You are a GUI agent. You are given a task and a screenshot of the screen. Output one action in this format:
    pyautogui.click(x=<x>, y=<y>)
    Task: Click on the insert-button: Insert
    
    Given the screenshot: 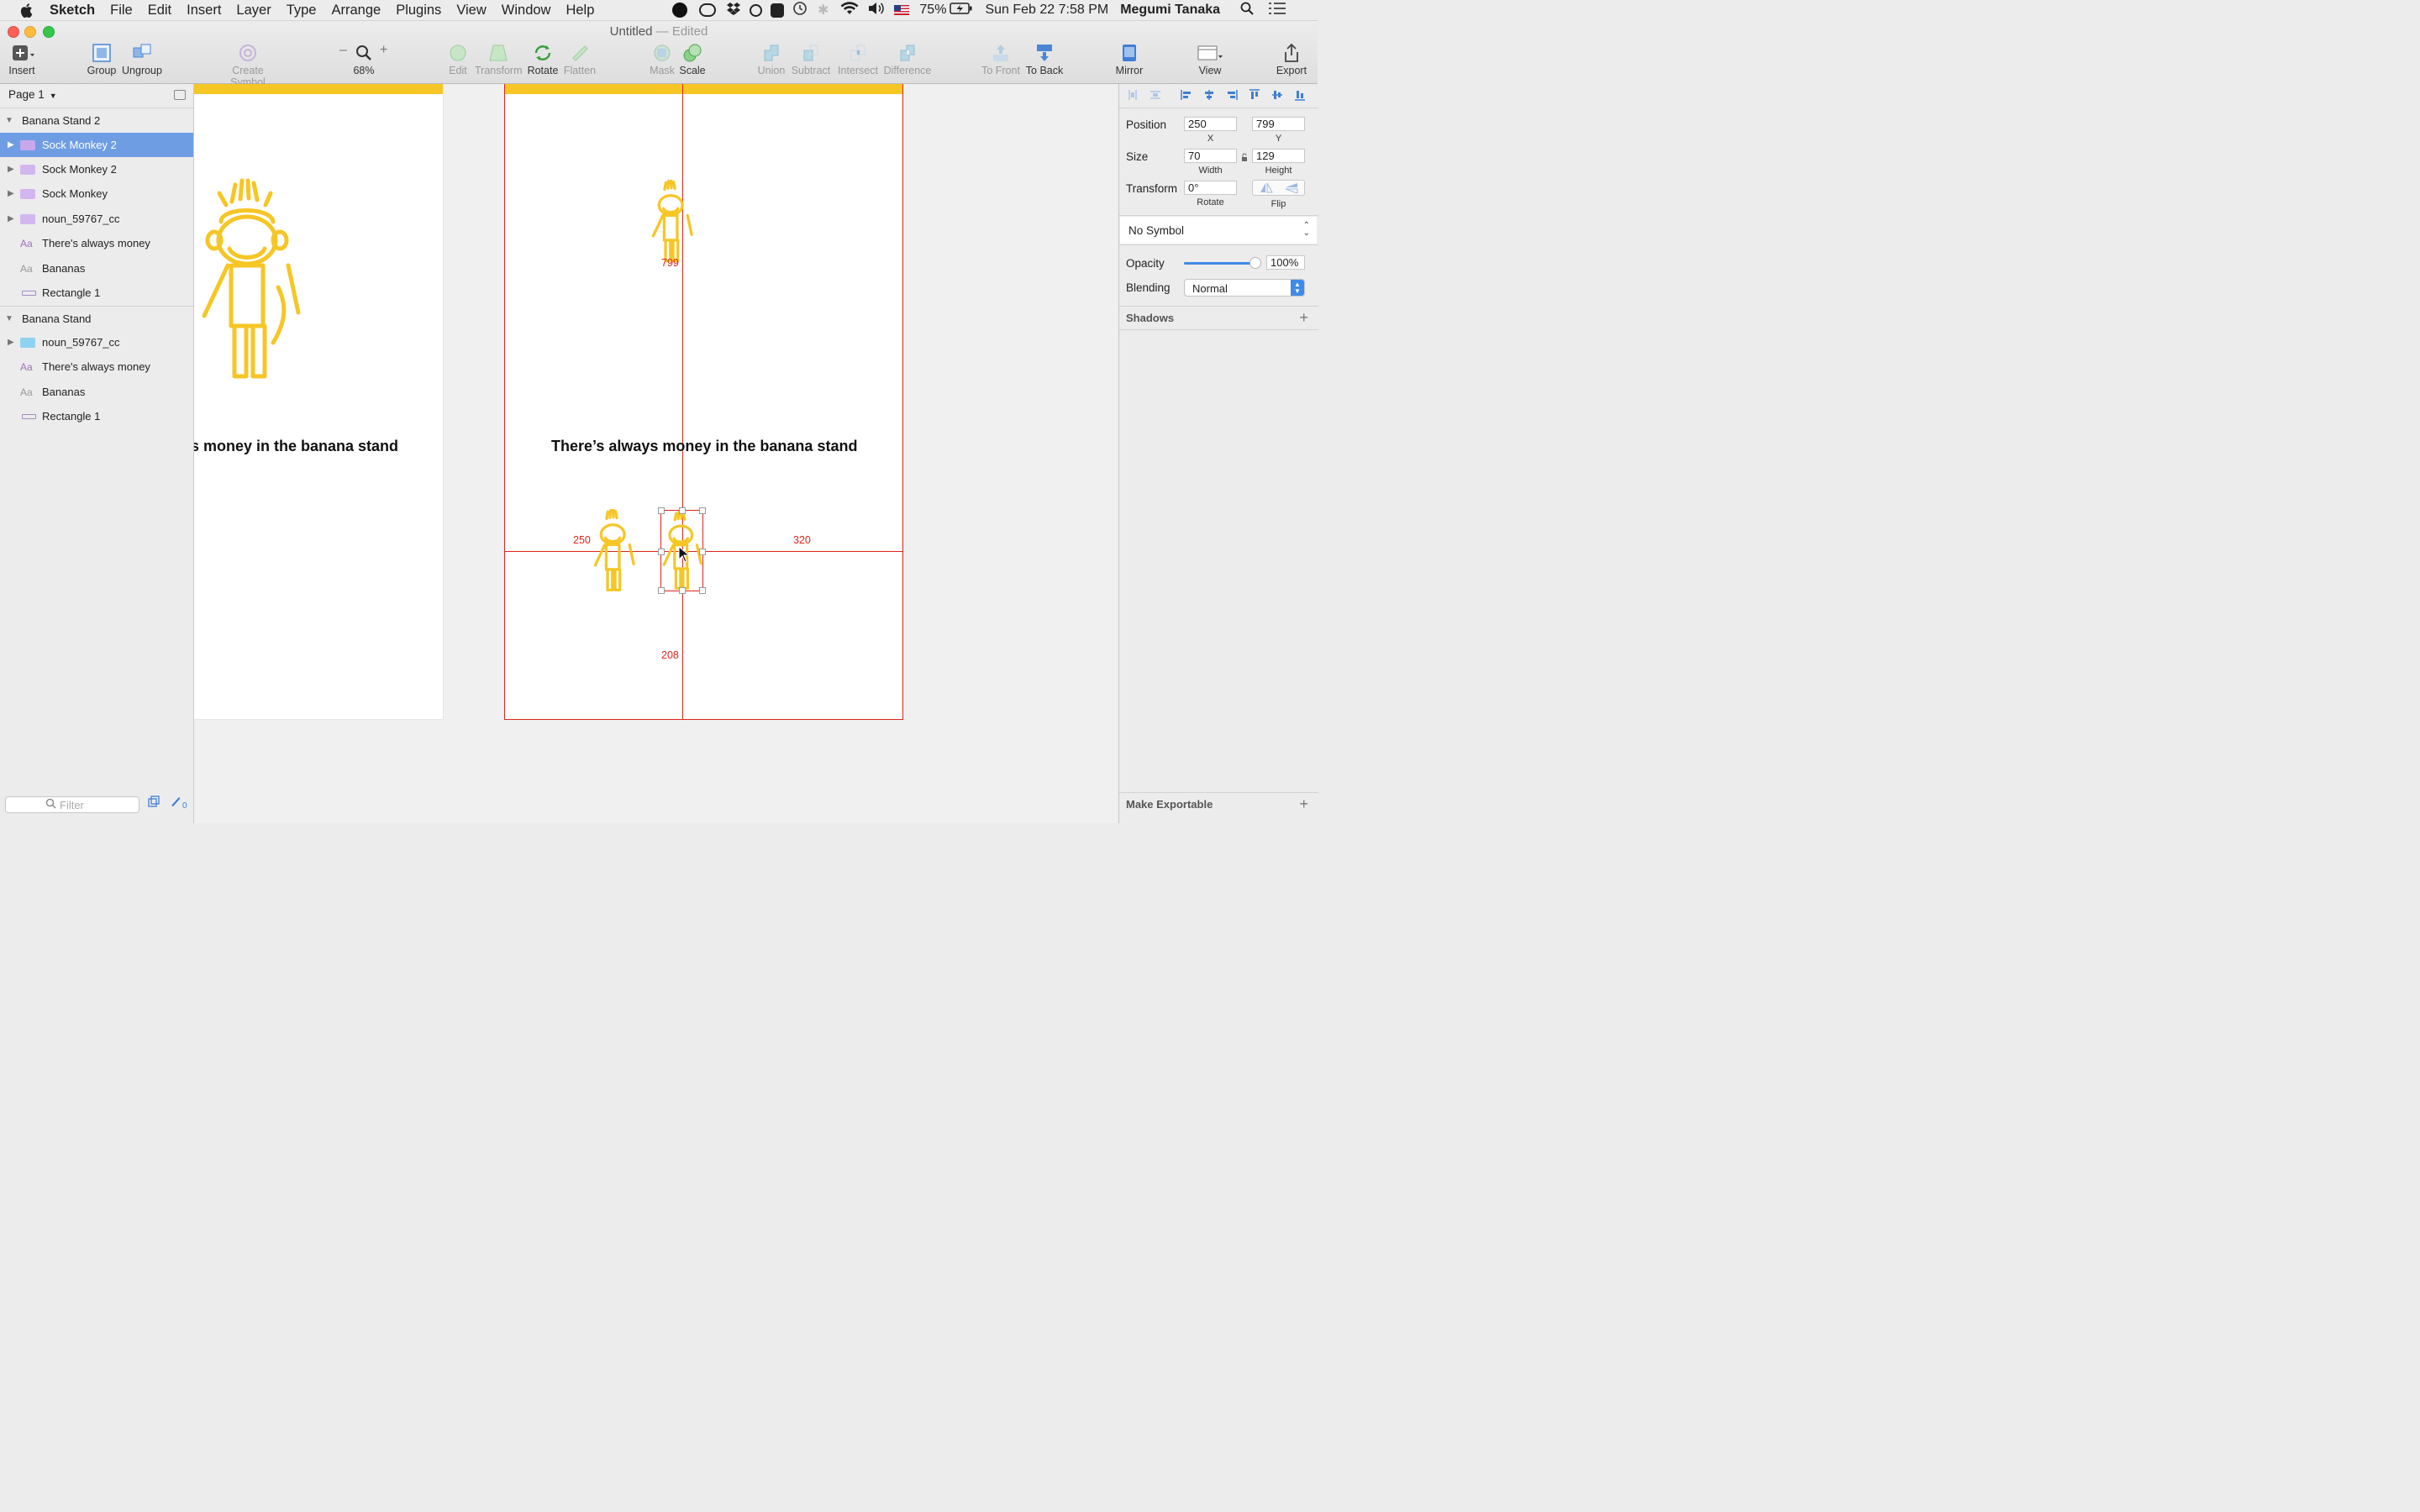 What is the action you would take?
    pyautogui.click(x=22, y=59)
    